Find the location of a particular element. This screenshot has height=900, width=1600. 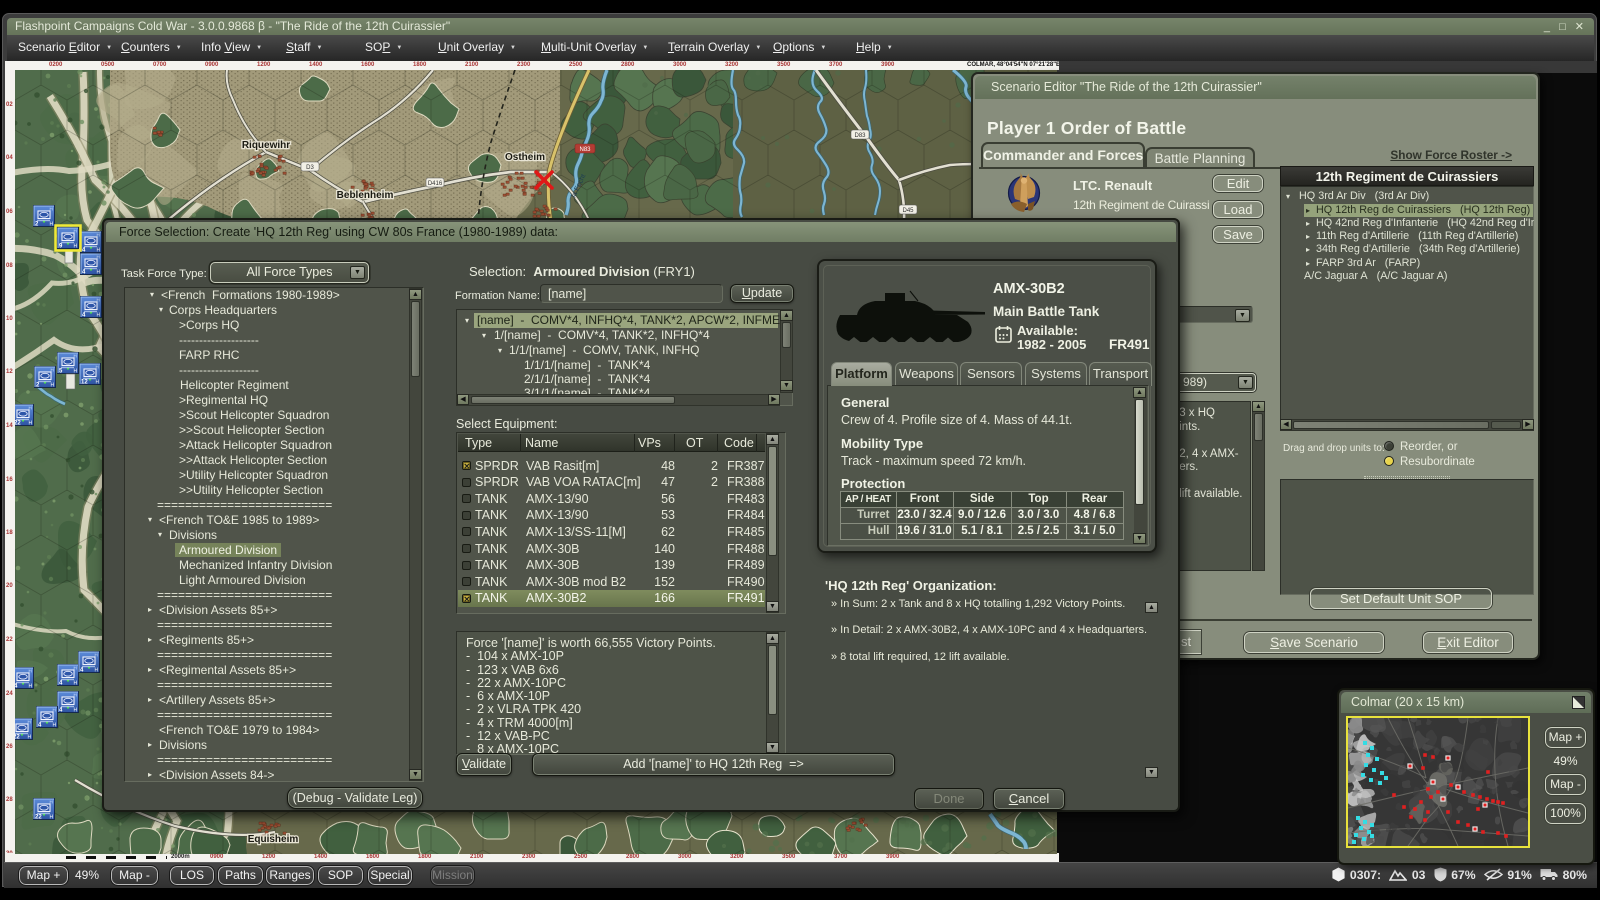

svg-text: Riquewihr is located at coordinates (266, 145).